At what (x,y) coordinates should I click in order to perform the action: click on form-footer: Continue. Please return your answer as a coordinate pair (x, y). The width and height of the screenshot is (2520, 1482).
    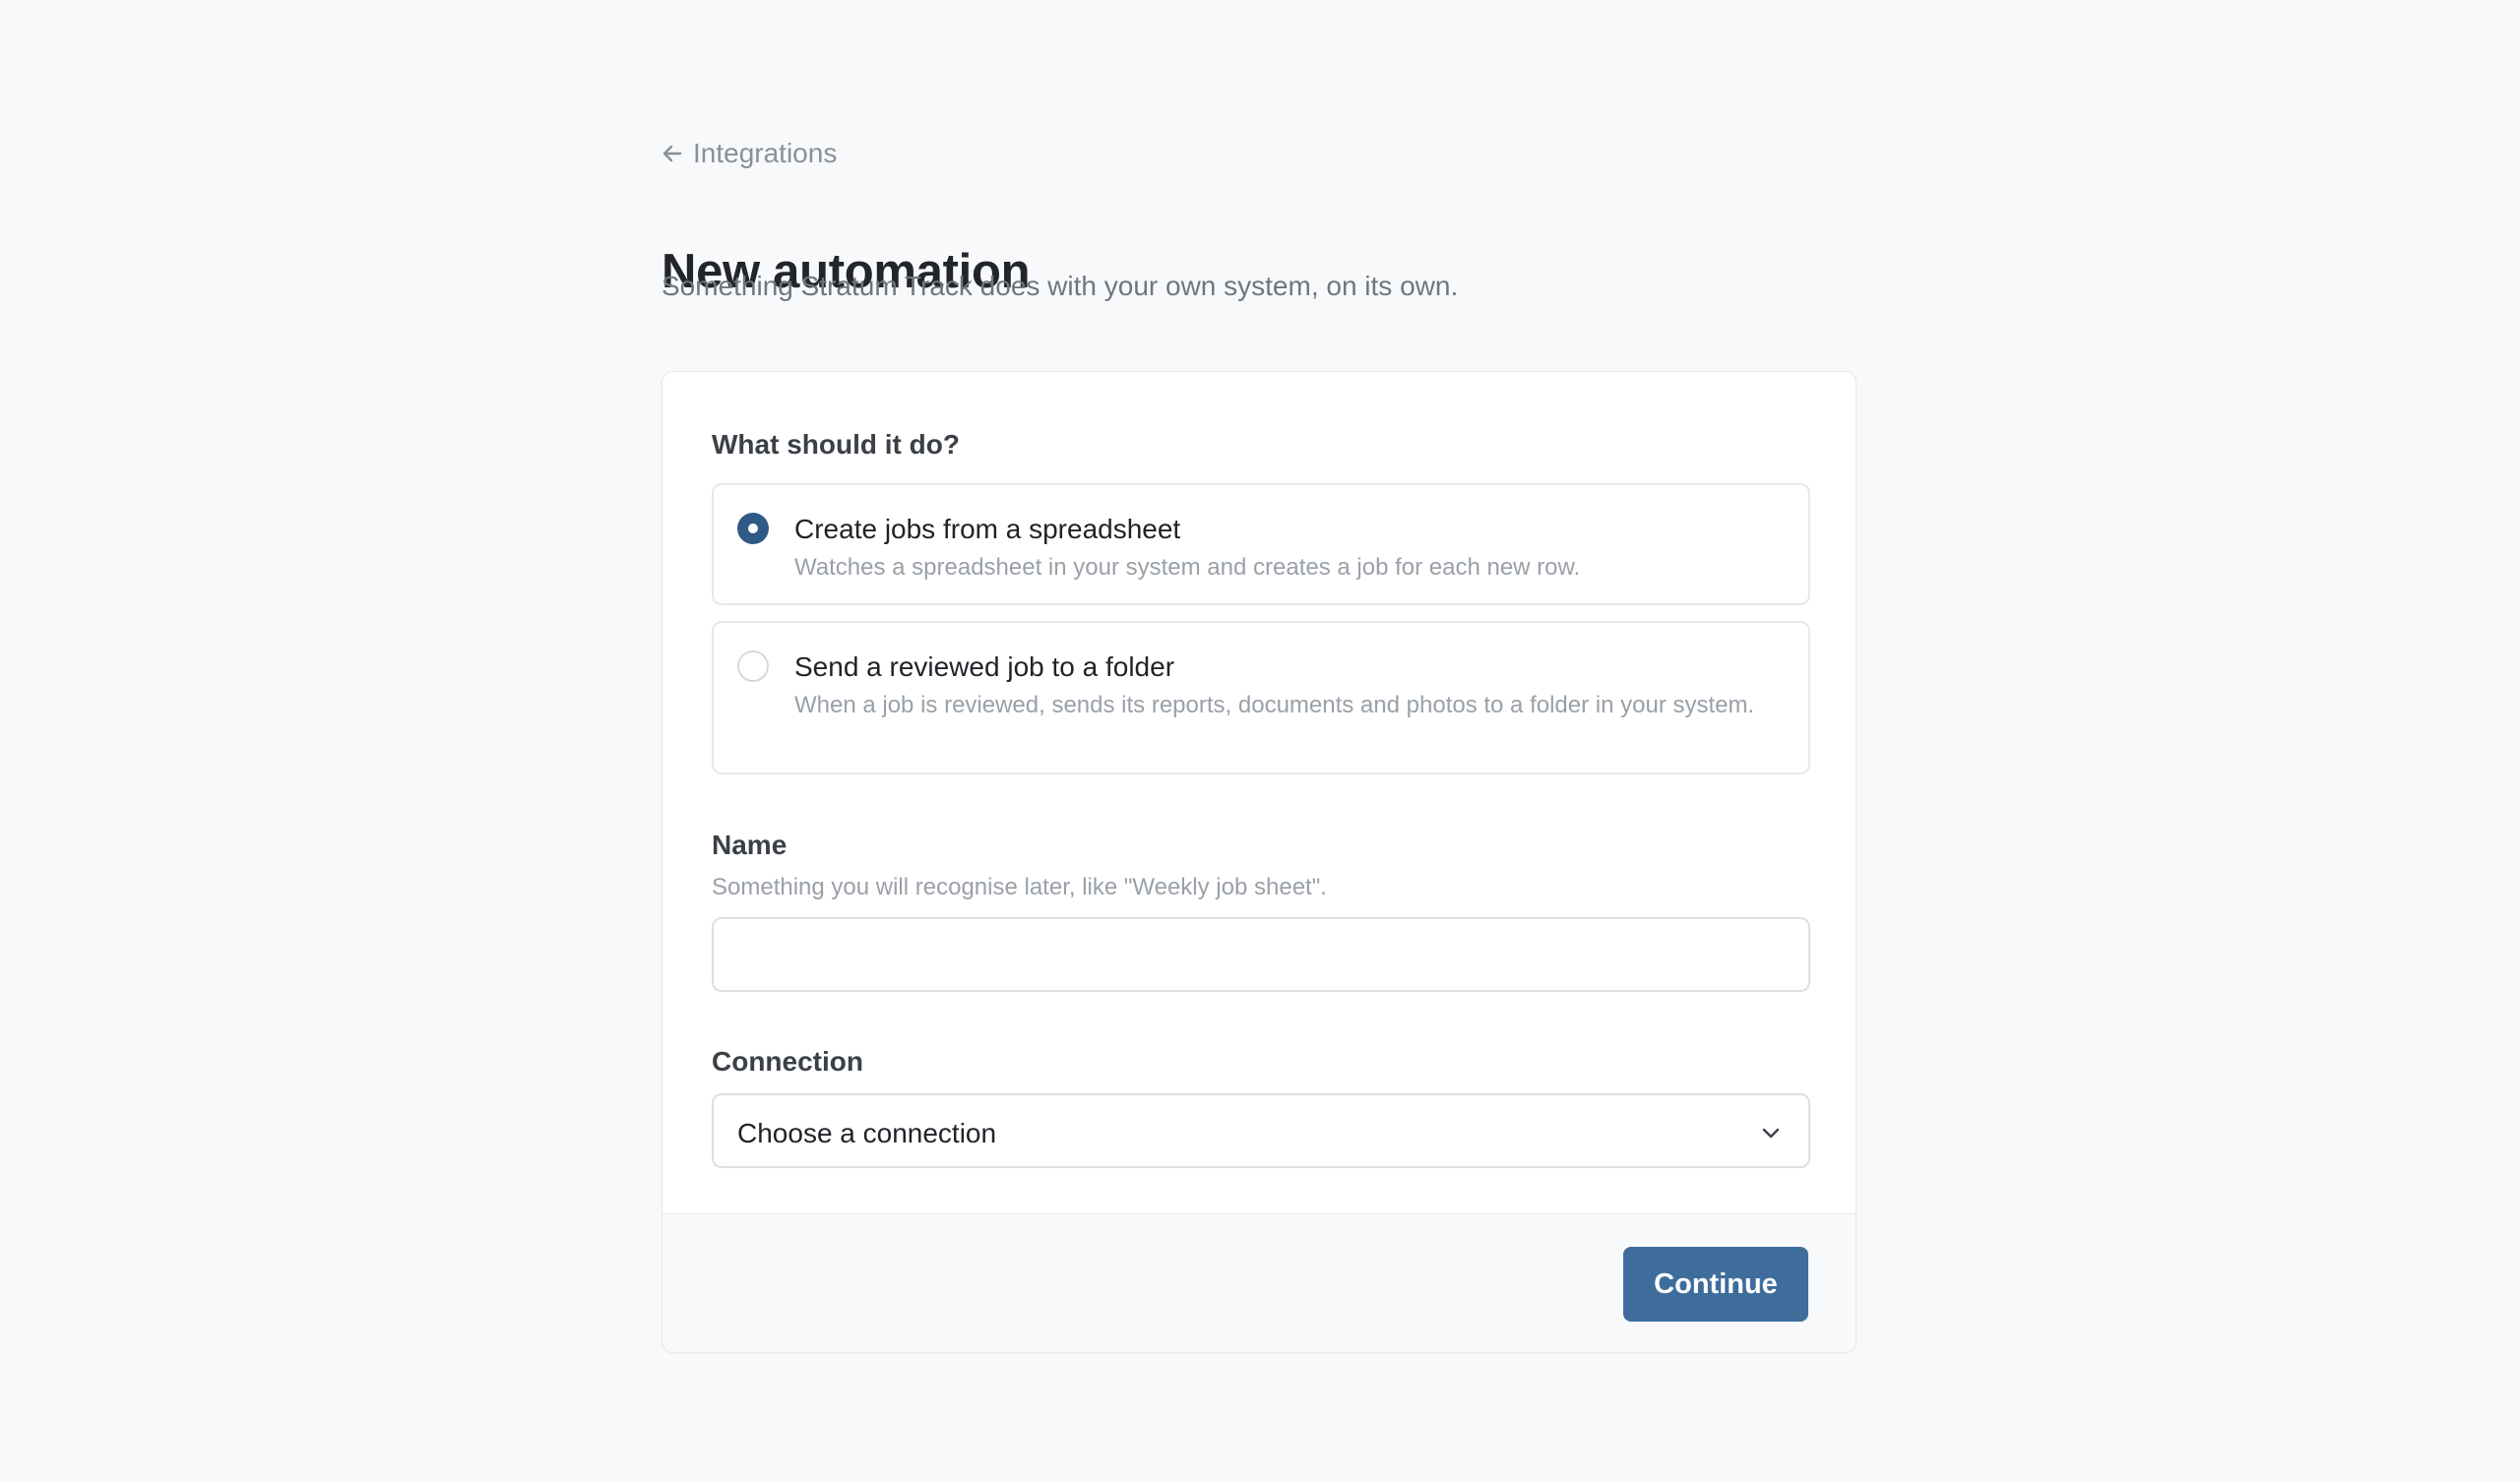
    Looking at the image, I should click on (1259, 1282).